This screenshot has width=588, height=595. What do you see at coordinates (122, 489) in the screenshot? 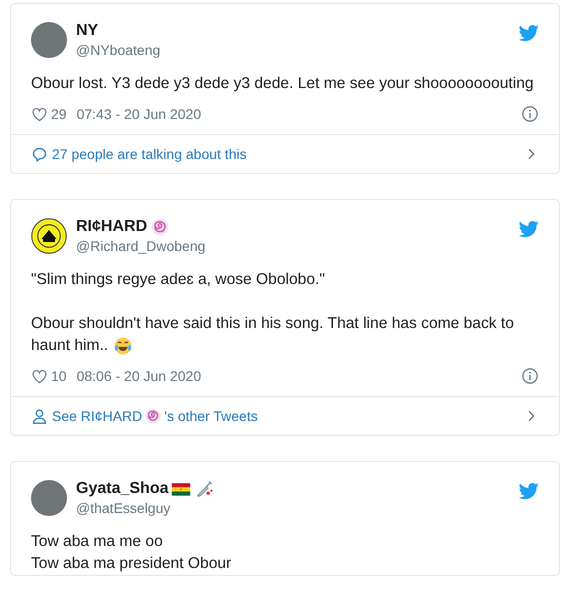
I see `display-name: Gyata_Shoa` at bounding box center [122, 489].